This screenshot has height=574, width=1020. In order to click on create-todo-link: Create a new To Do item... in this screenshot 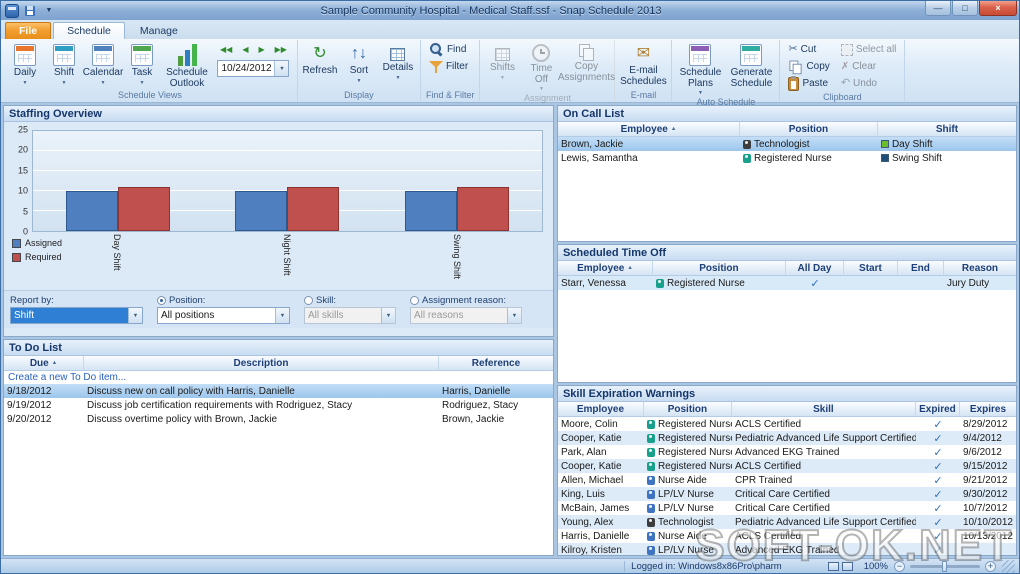, I will do `click(67, 377)`.